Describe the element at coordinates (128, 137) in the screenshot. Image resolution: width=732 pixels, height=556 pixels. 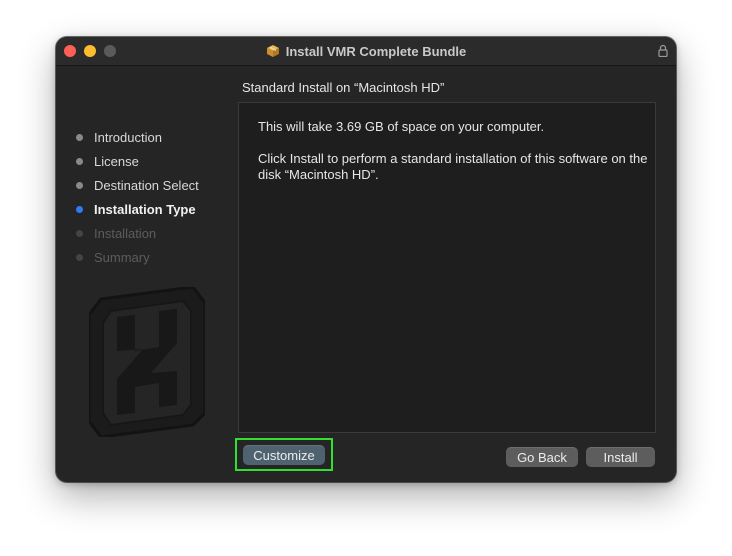
I see `step-label: Introduction` at that location.